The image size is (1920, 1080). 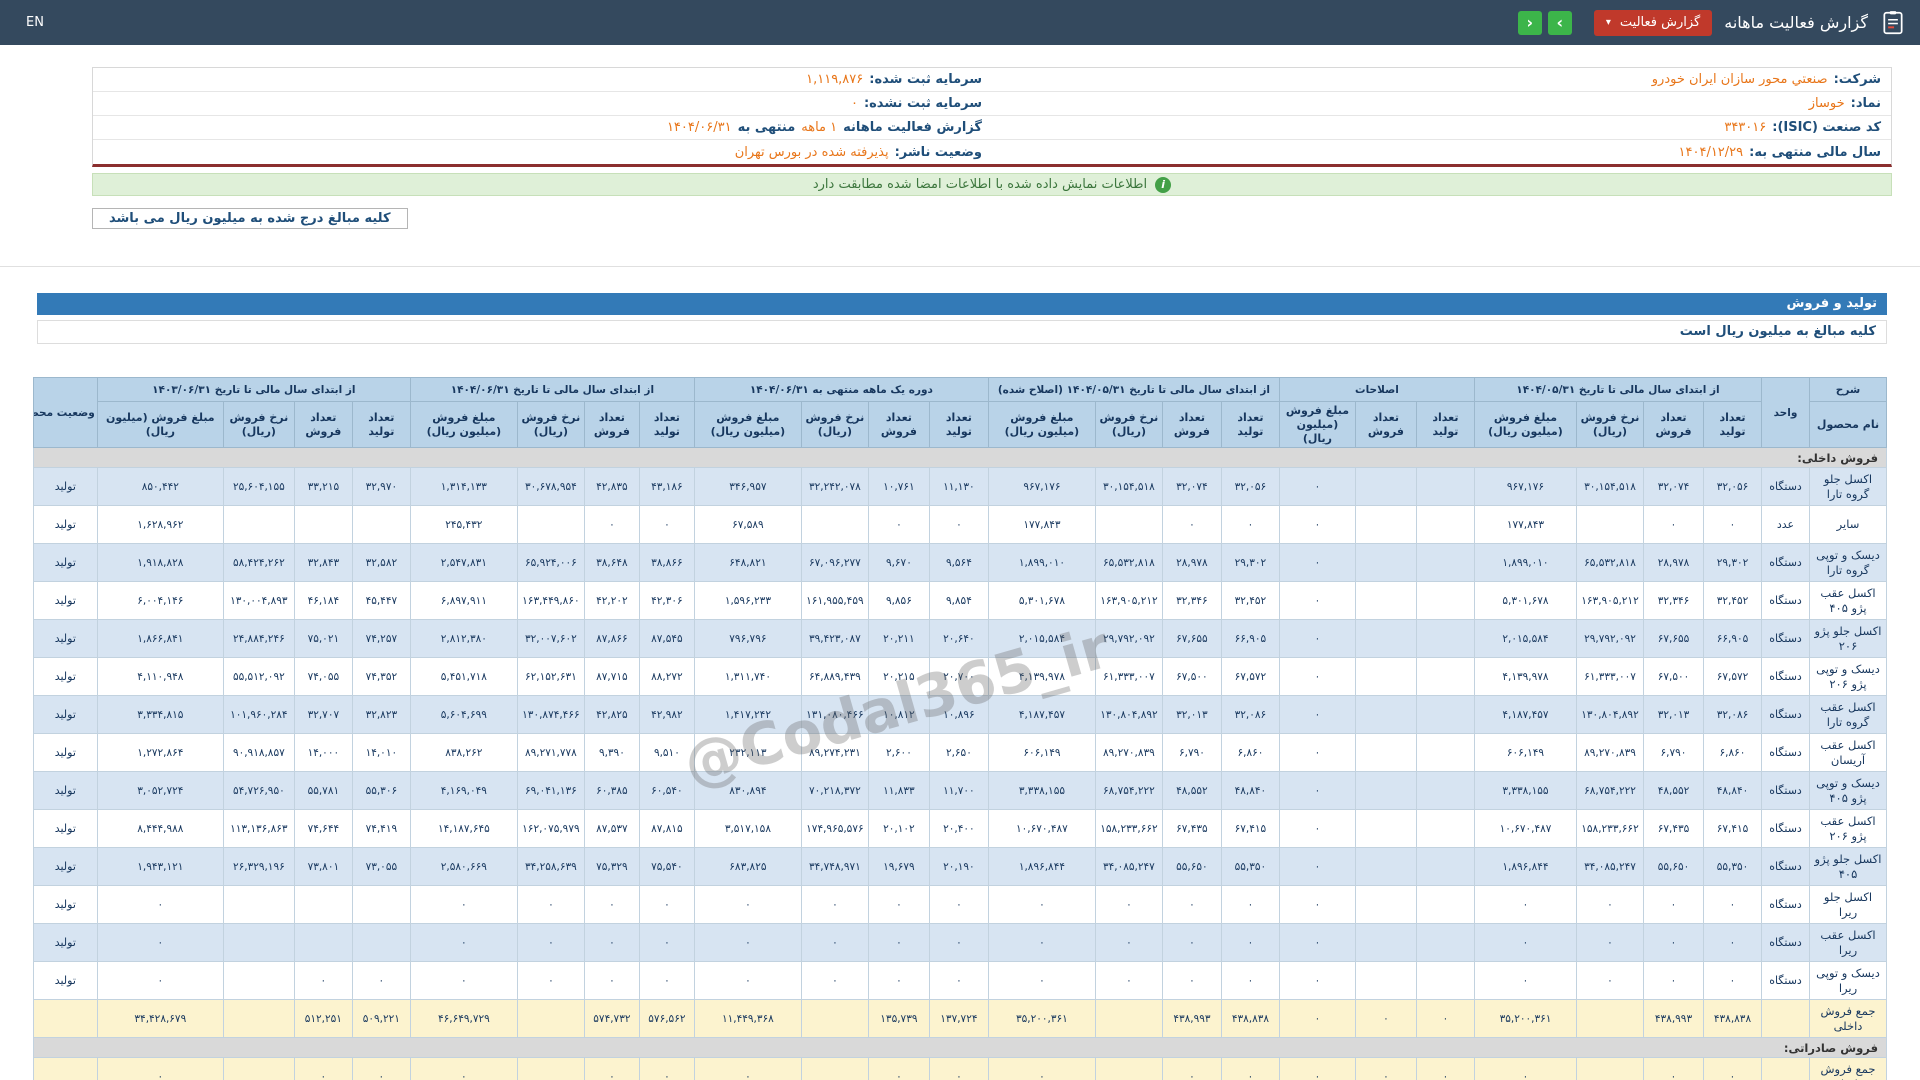 What do you see at coordinates (1660, 22) in the screenshot?
I see `report-type-button-label: گزارش فعالیت` at bounding box center [1660, 22].